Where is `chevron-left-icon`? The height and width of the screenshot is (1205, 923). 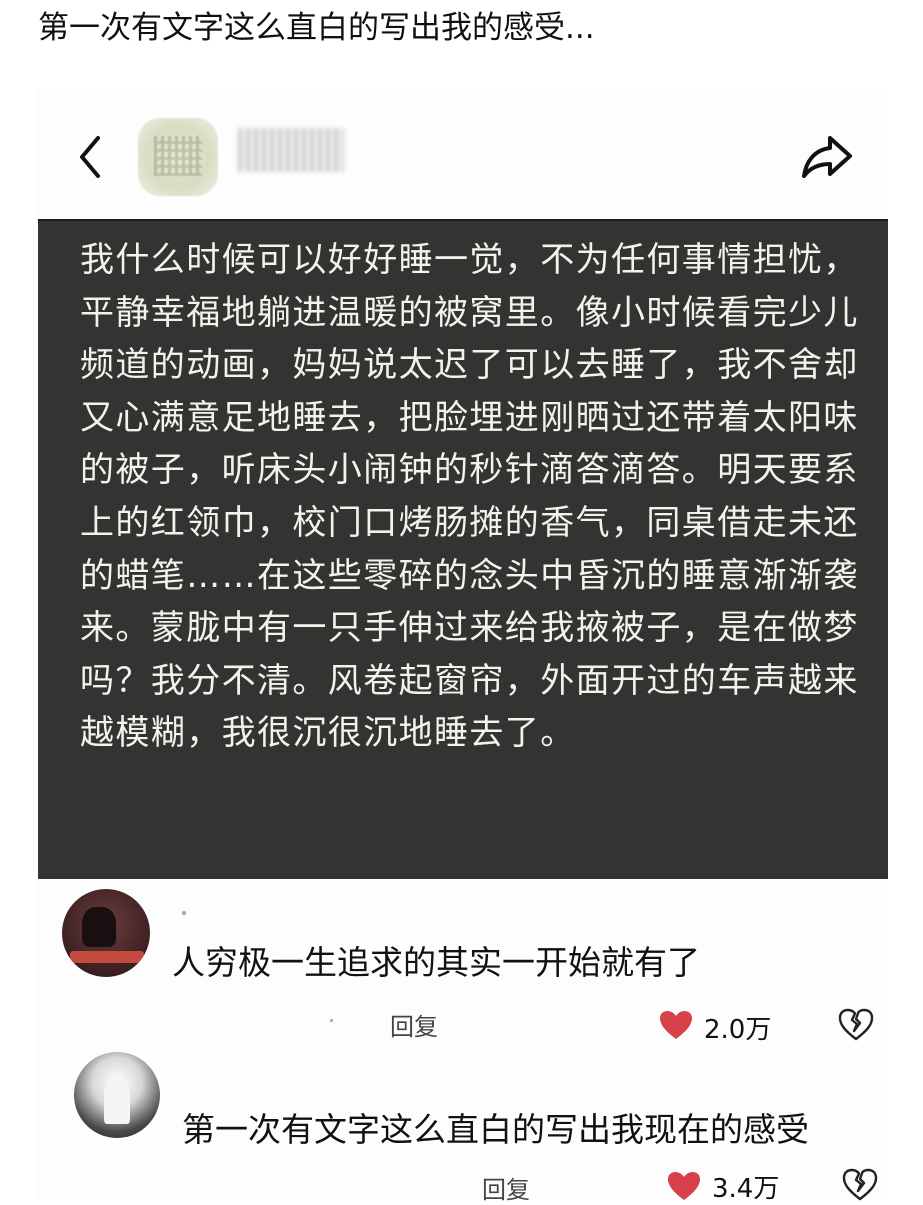
chevron-left-icon is located at coordinates (90, 157).